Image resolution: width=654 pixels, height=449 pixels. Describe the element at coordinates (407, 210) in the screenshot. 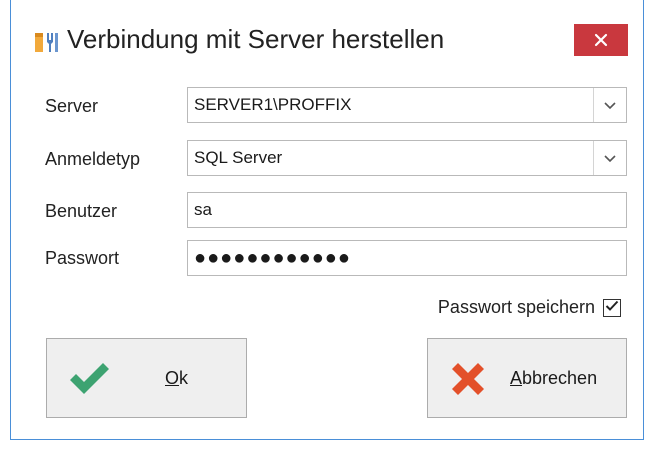

I see `user-input: sa` at that location.